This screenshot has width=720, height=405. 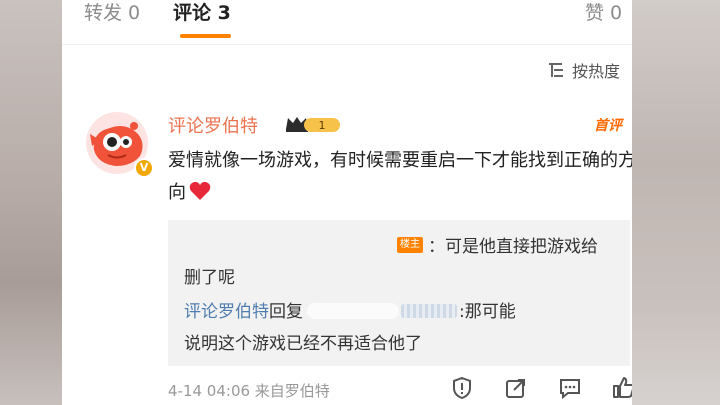 I want to click on reply-username: 评论罗伯特, so click(x=226, y=312).